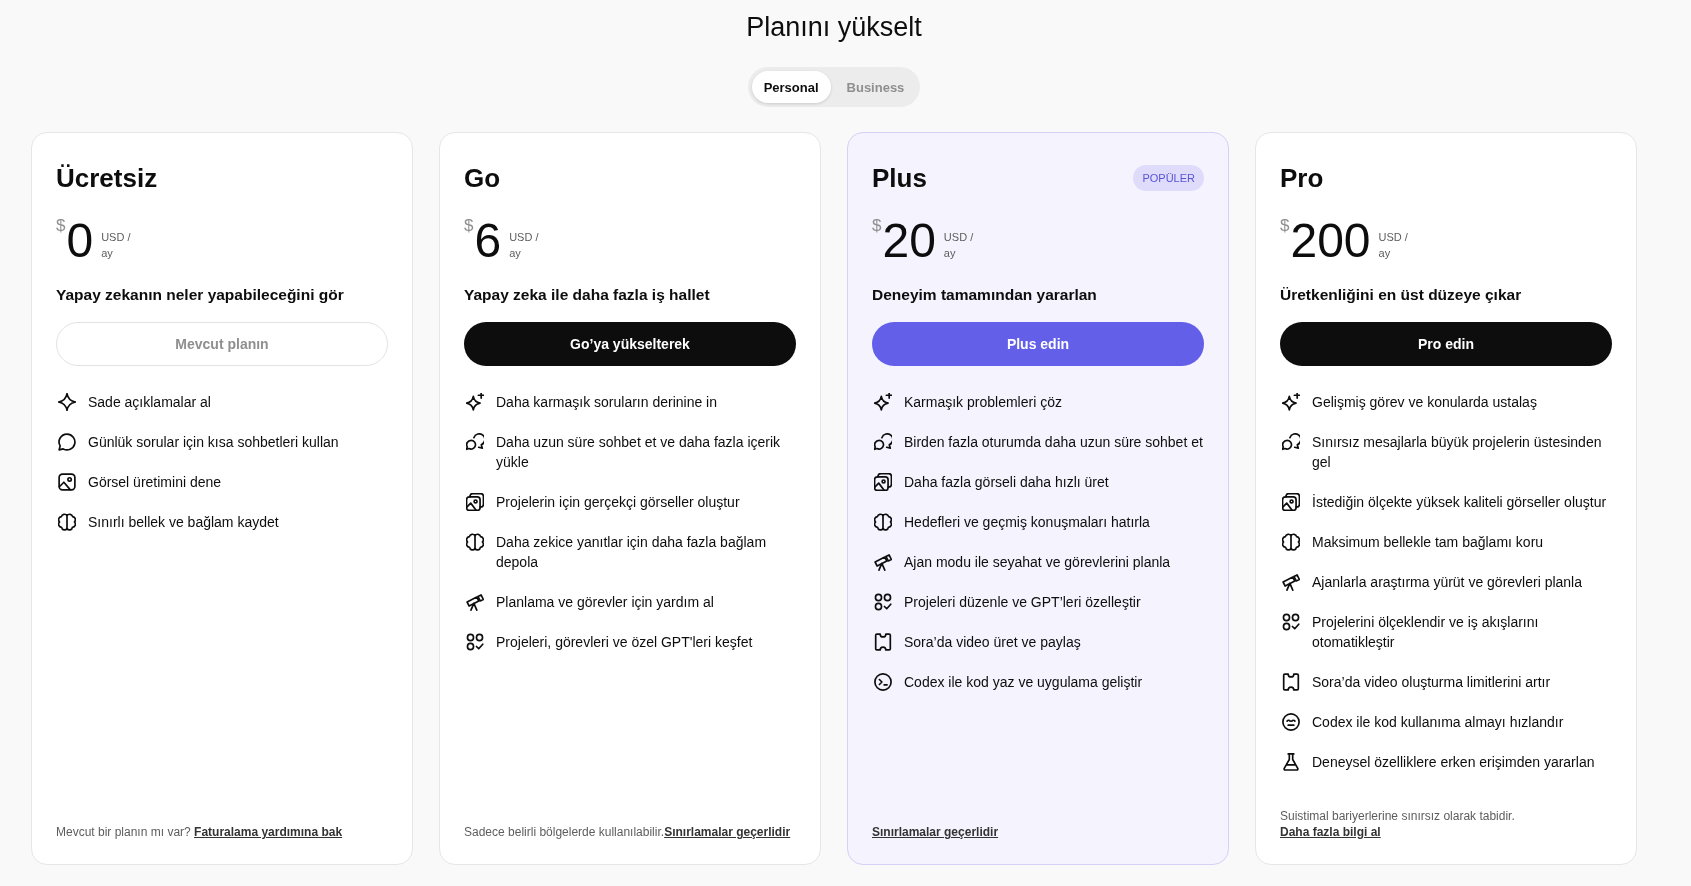  What do you see at coordinates (985, 295) in the screenshot?
I see `plan-tagline: Deneyim tamamından yararlan` at bounding box center [985, 295].